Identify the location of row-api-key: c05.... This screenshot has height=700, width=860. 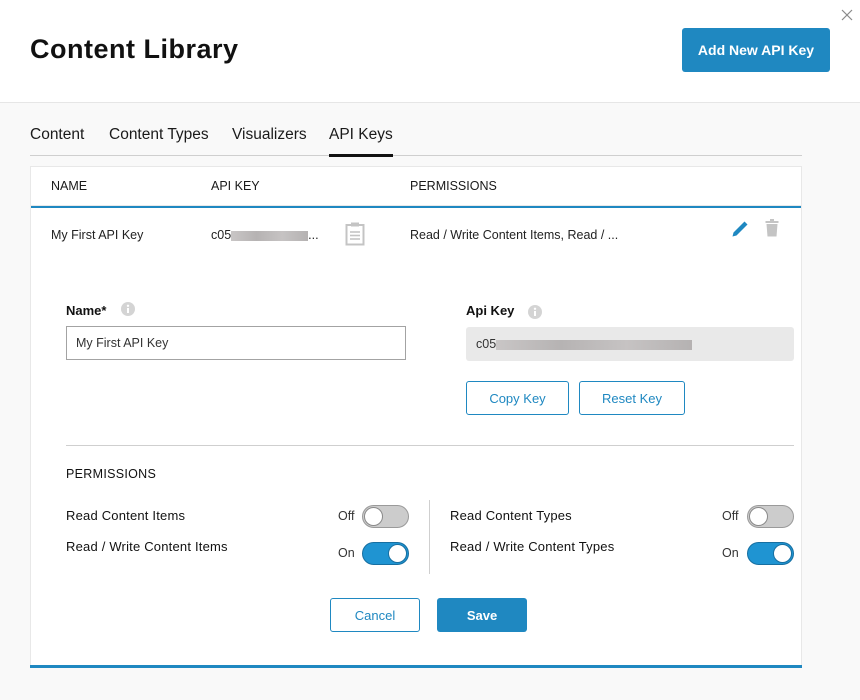
(265, 235).